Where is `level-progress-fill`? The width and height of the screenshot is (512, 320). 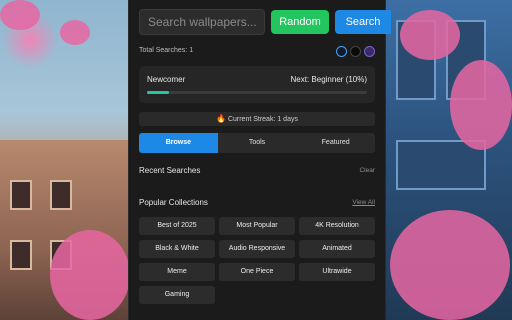 level-progress-fill is located at coordinates (158, 92).